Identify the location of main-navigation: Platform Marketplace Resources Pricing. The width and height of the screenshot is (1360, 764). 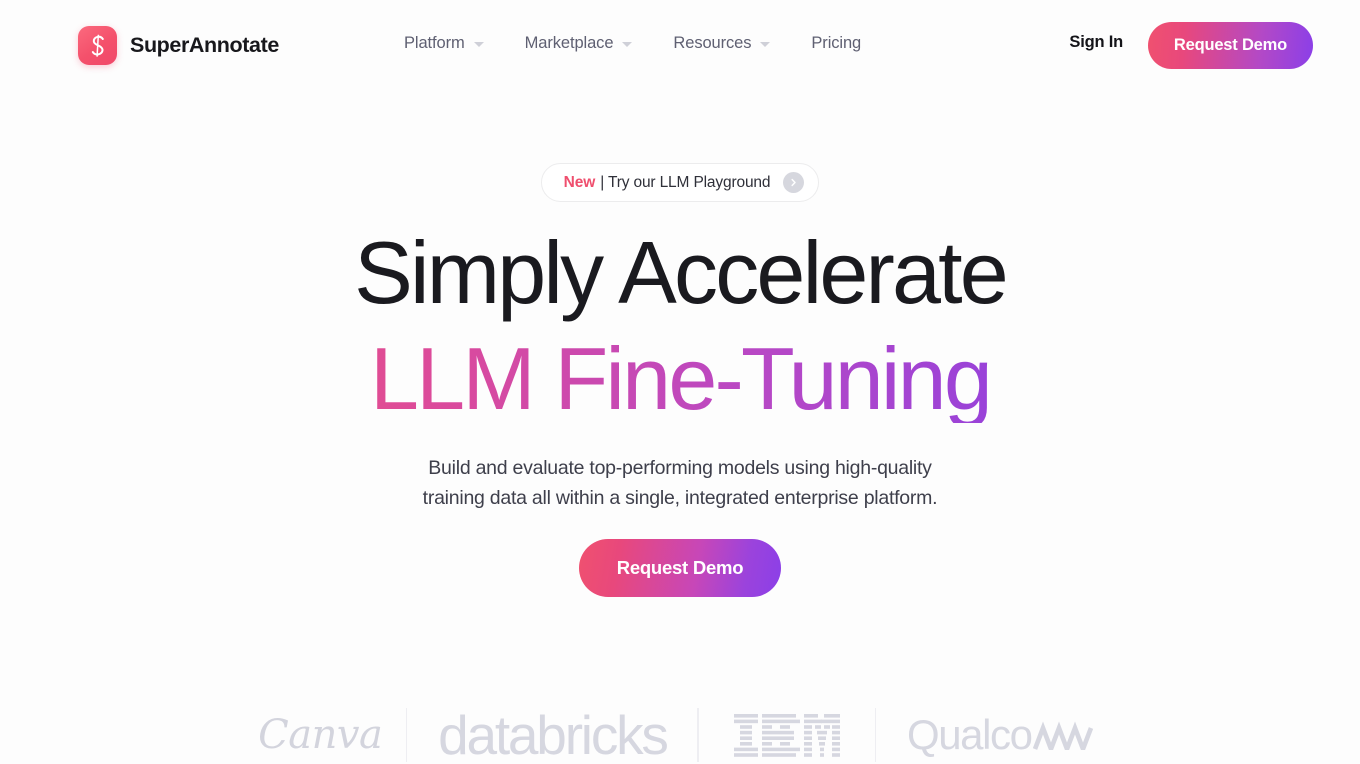
(632, 43).